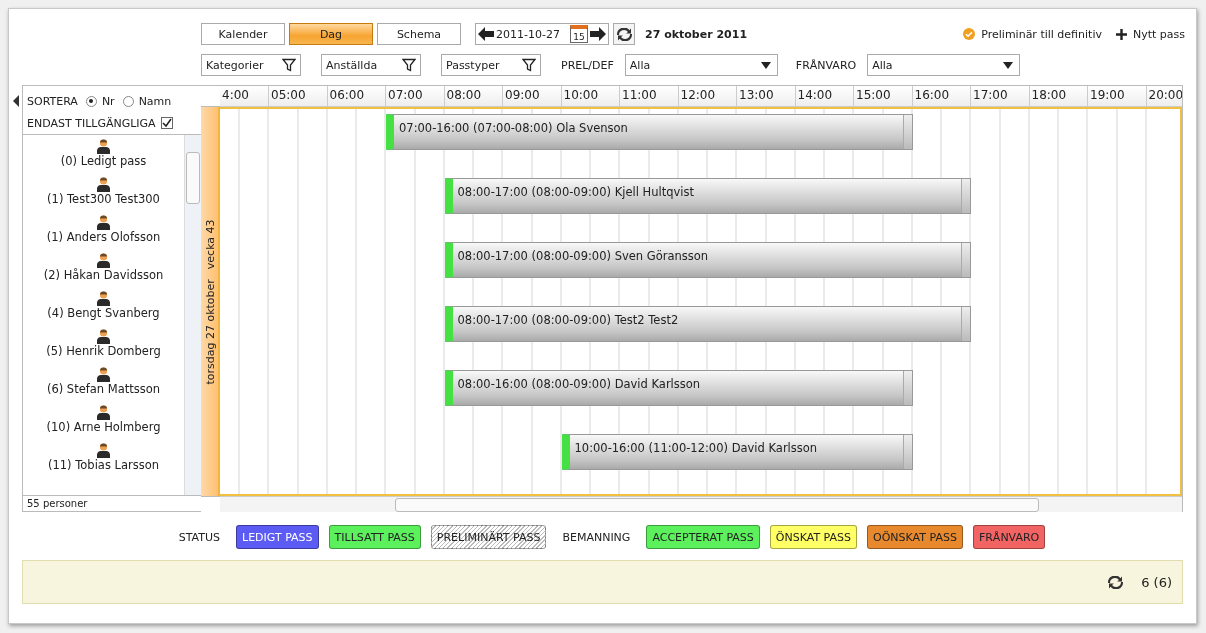 This screenshot has height=633, width=1206. What do you see at coordinates (826, 65) in the screenshot?
I see `dropdown-label: FRÅNVARO` at bounding box center [826, 65].